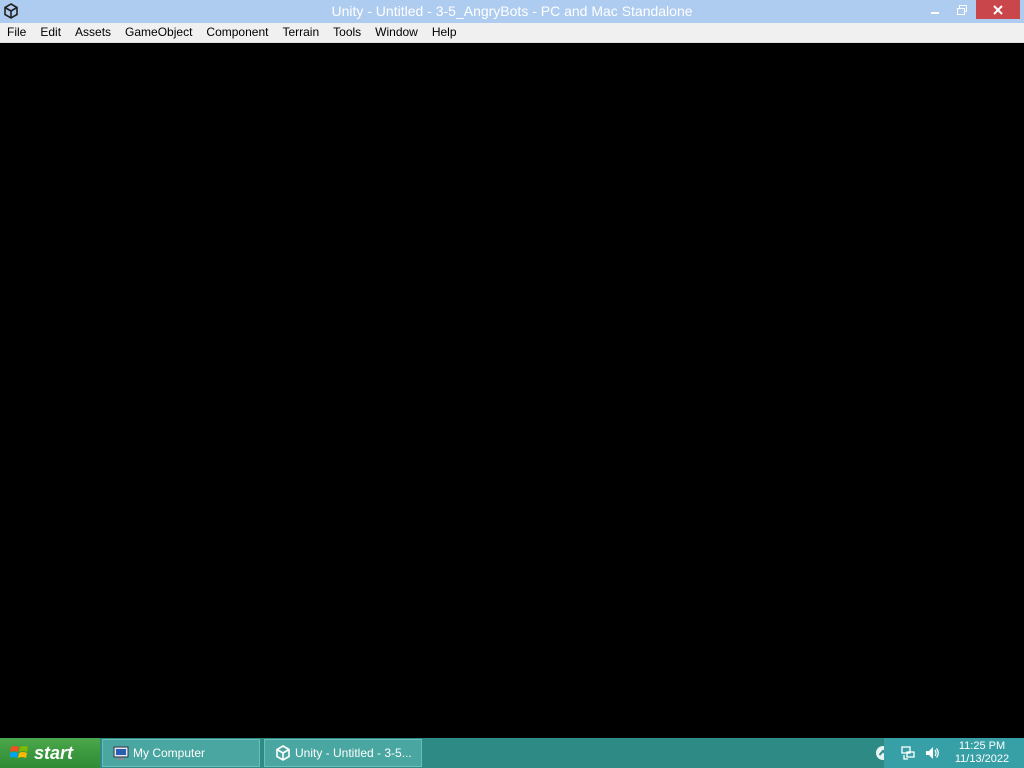 The width and height of the screenshot is (1024, 768). What do you see at coordinates (50, 32) in the screenshot?
I see `menu-edit: Edit` at bounding box center [50, 32].